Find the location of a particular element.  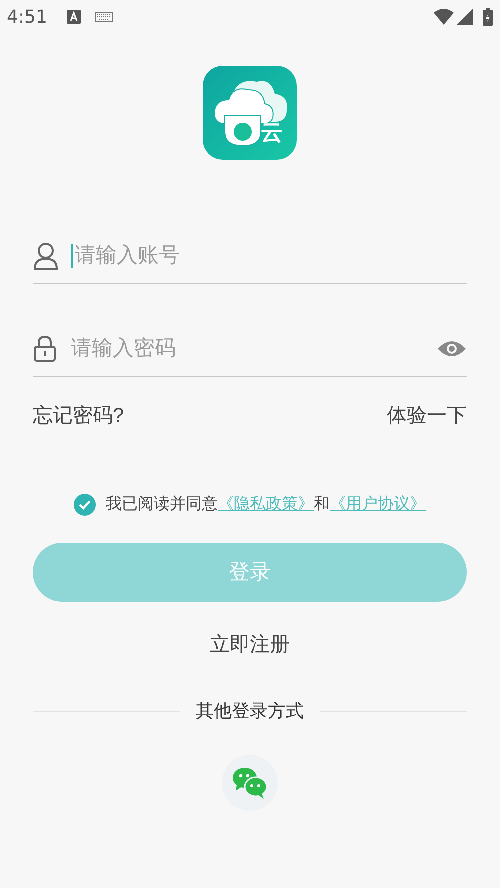

register-link: 立即注册 is located at coordinates (250, 645).